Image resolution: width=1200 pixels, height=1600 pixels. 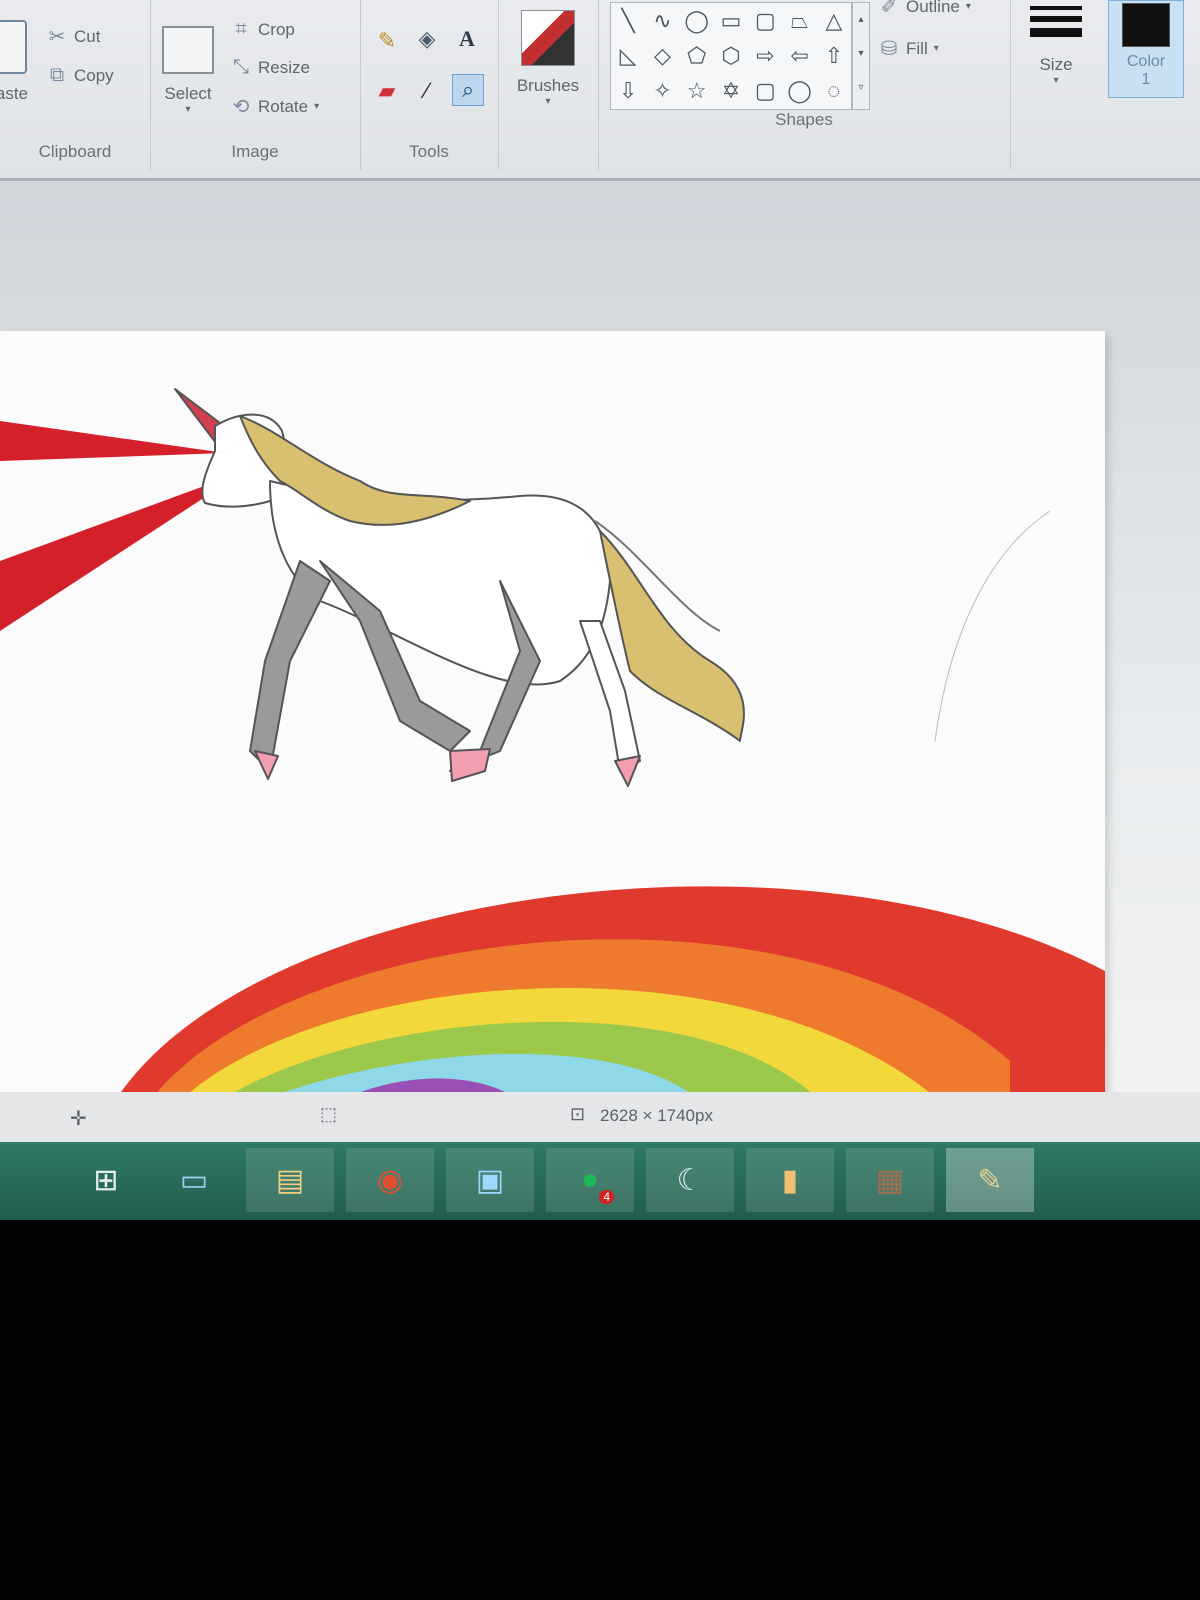 I want to click on brushes-dropdown-icon: ▾, so click(x=548, y=101).